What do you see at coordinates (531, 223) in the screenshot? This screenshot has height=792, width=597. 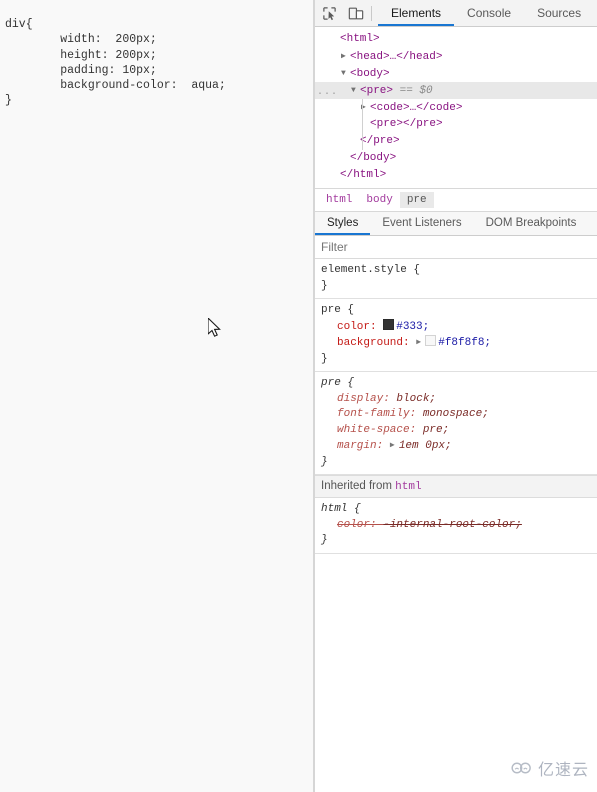 I see `tab-dom-breakpoints: DOM Breakpoints` at bounding box center [531, 223].